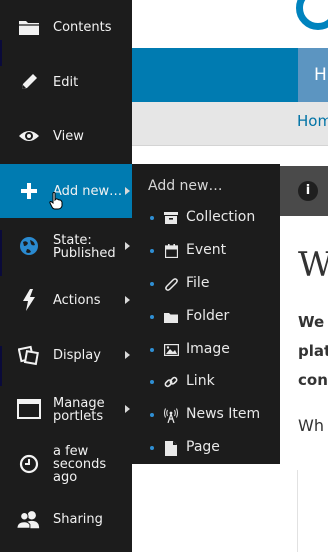 This screenshot has width=328, height=552. I want to click on toolbar-item-contents: Contents, so click(66, 27).